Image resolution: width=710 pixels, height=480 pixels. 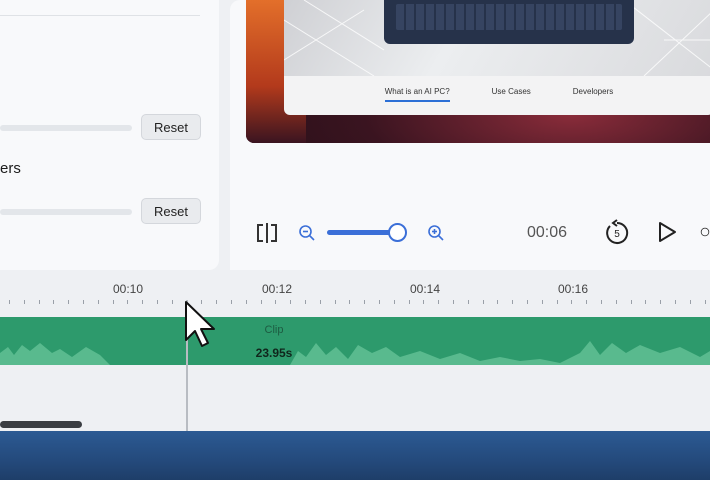 I want to click on current-time: 00:06, so click(x=547, y=232).